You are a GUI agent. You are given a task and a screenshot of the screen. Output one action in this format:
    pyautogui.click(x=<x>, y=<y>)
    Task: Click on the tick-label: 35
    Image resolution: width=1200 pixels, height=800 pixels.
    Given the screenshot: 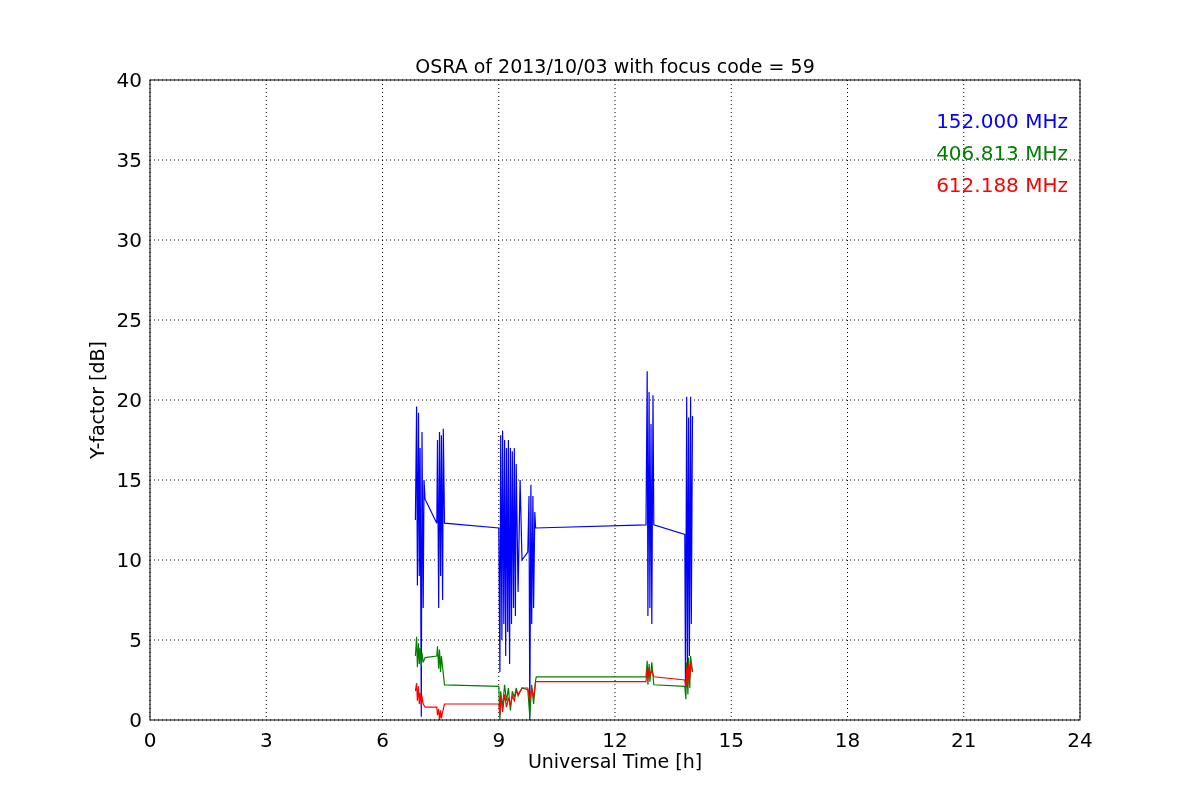 What is the action you would take?
    pyautogui.click(x=129, y=160)
    